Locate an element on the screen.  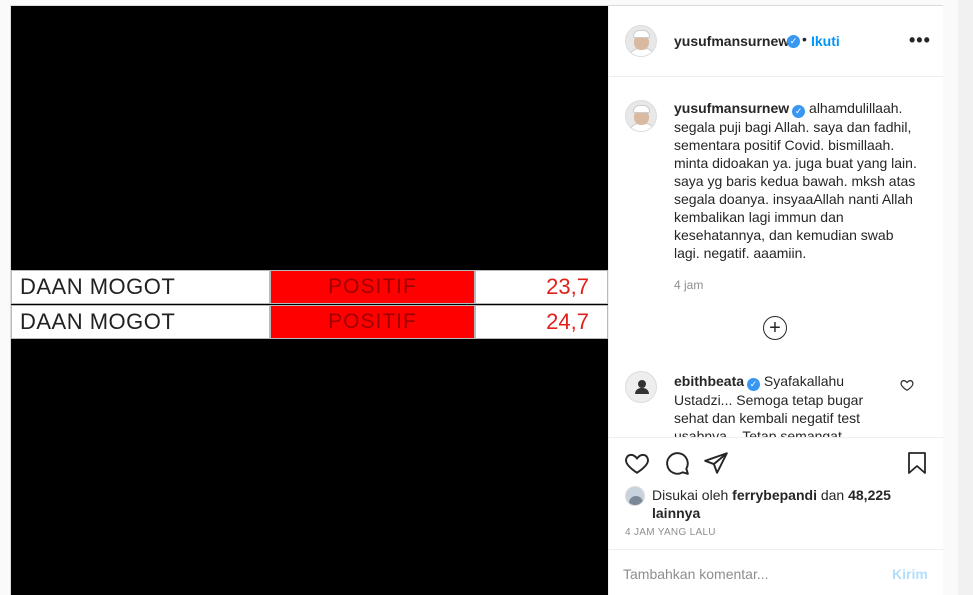
post-header: yusufmansurnew ✓ • Ikuti ••• is located at coordinates (776, 41).